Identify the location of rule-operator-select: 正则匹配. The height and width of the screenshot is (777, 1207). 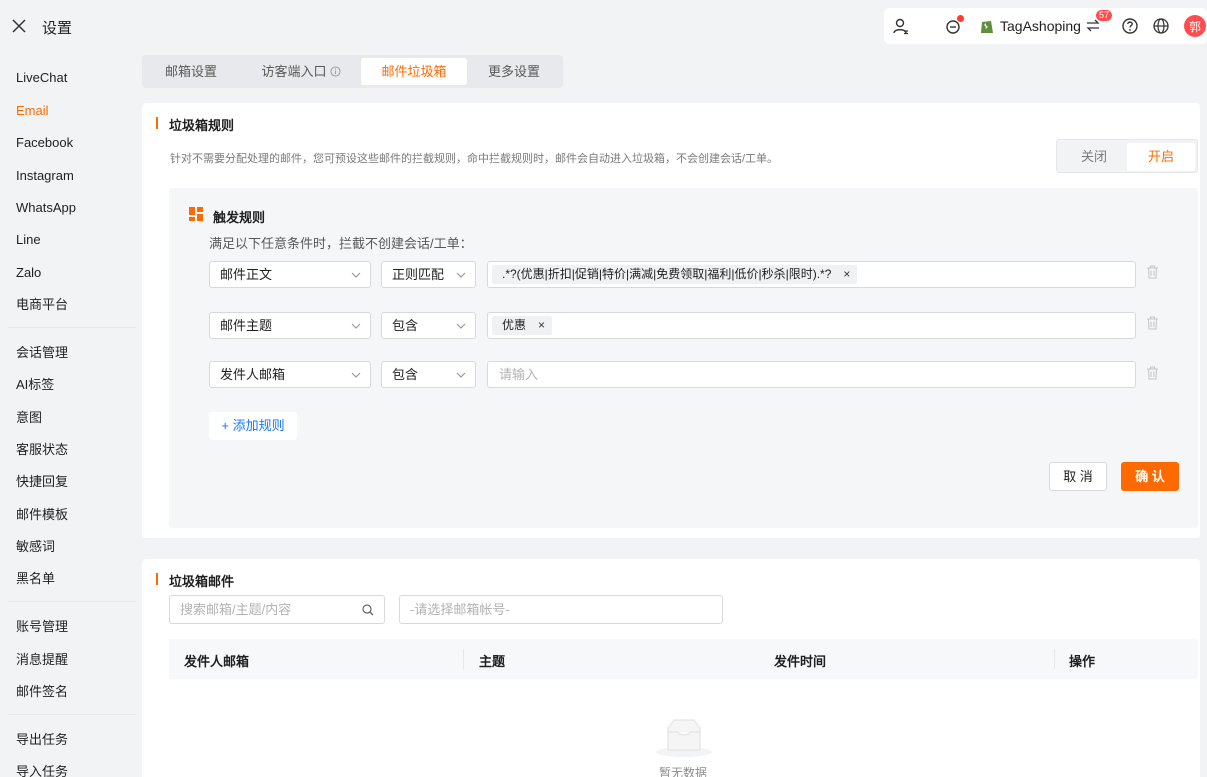
(428, 274).